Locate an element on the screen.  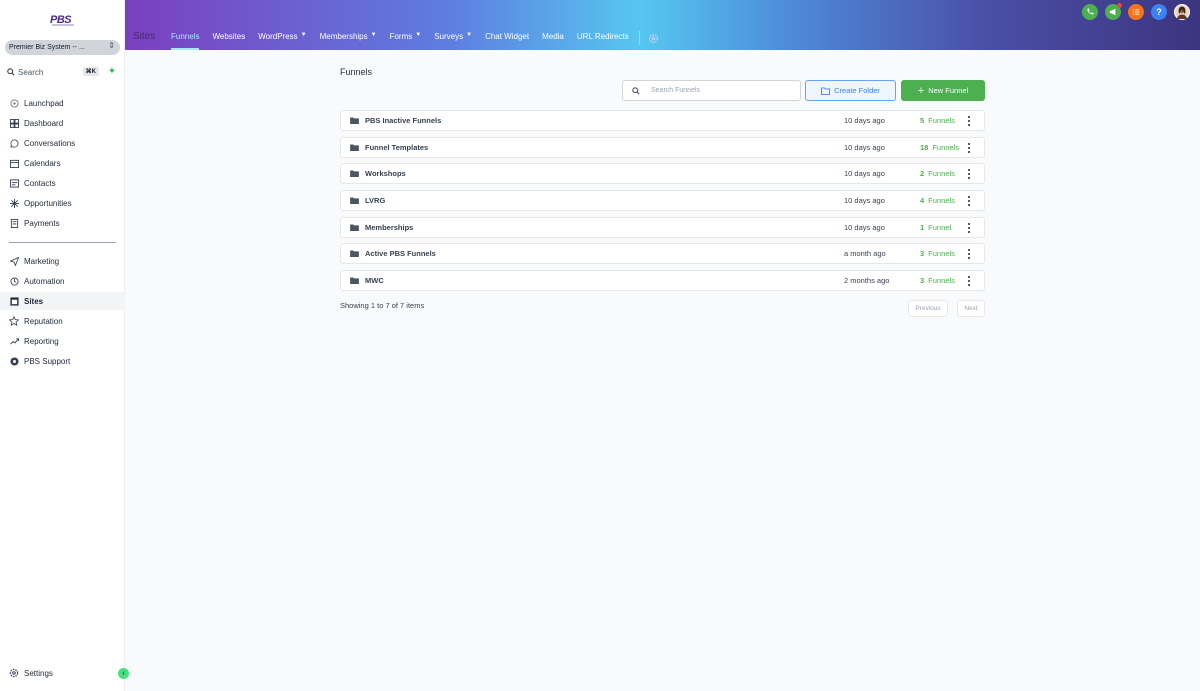
table-row: Active PBS Funnels a month ago 3 Funnels is located at coordinates (662, 253).